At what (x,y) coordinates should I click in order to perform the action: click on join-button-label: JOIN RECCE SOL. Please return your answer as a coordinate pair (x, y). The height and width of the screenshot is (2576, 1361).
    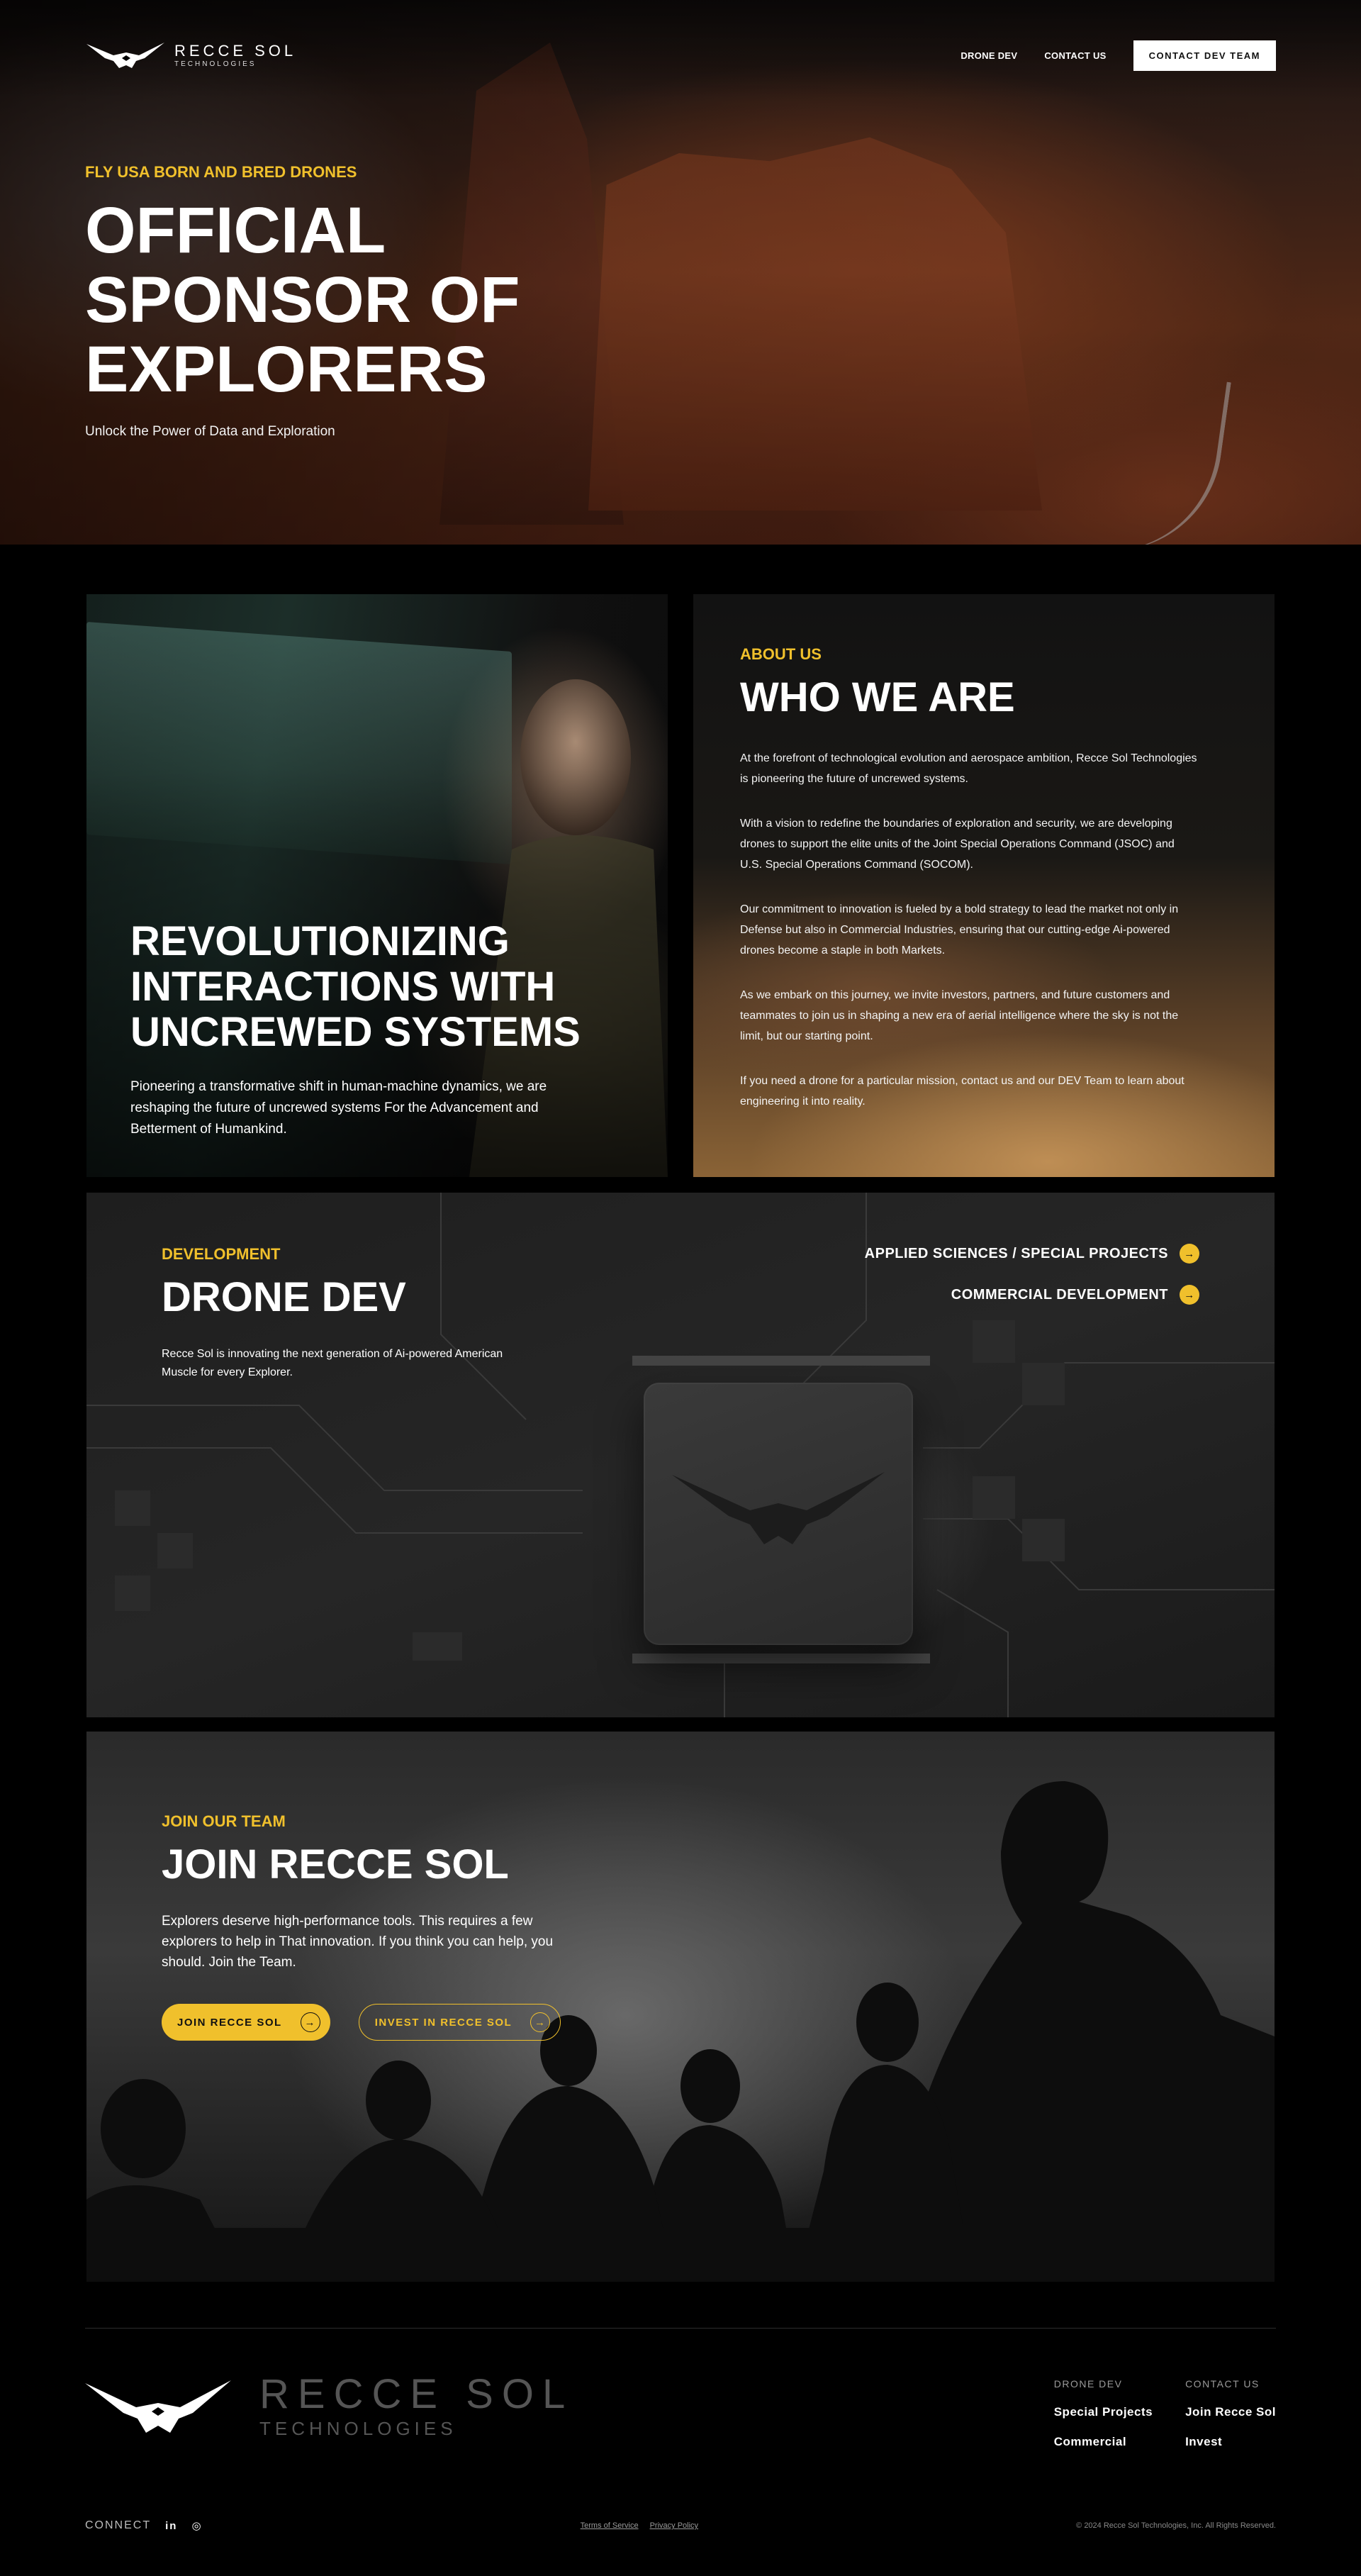
    Looking at the image, I should click on (230, 2022).